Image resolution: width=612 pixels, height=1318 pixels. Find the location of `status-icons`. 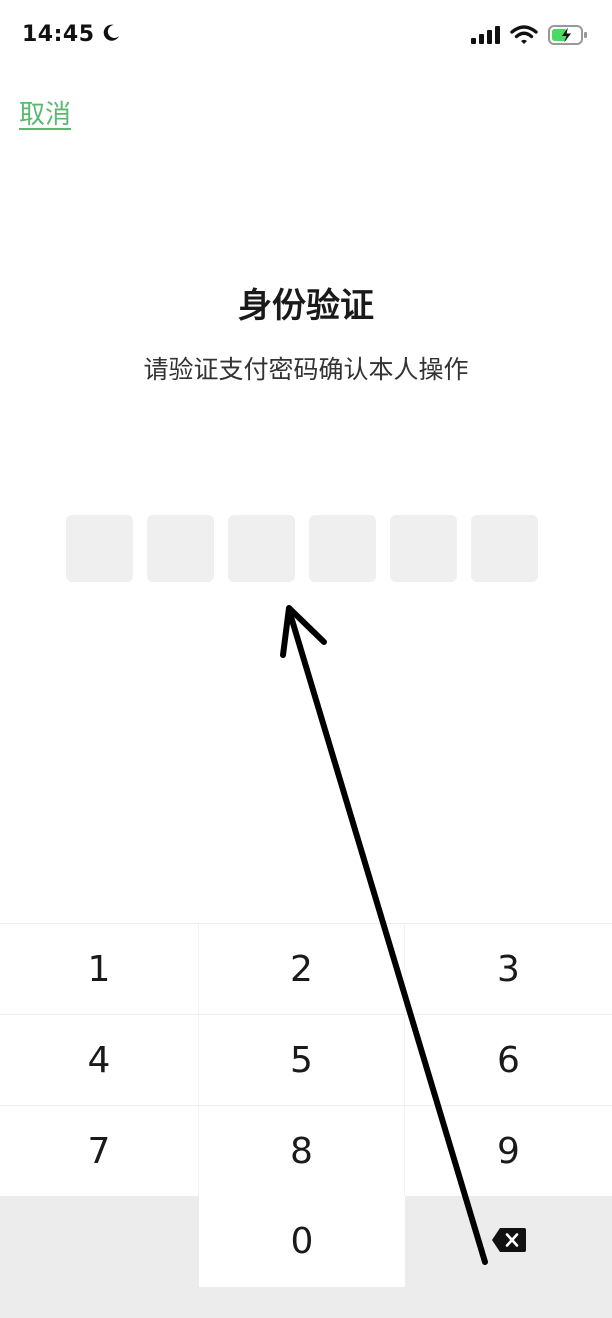

status-icons is located at coordinates (529, 37).